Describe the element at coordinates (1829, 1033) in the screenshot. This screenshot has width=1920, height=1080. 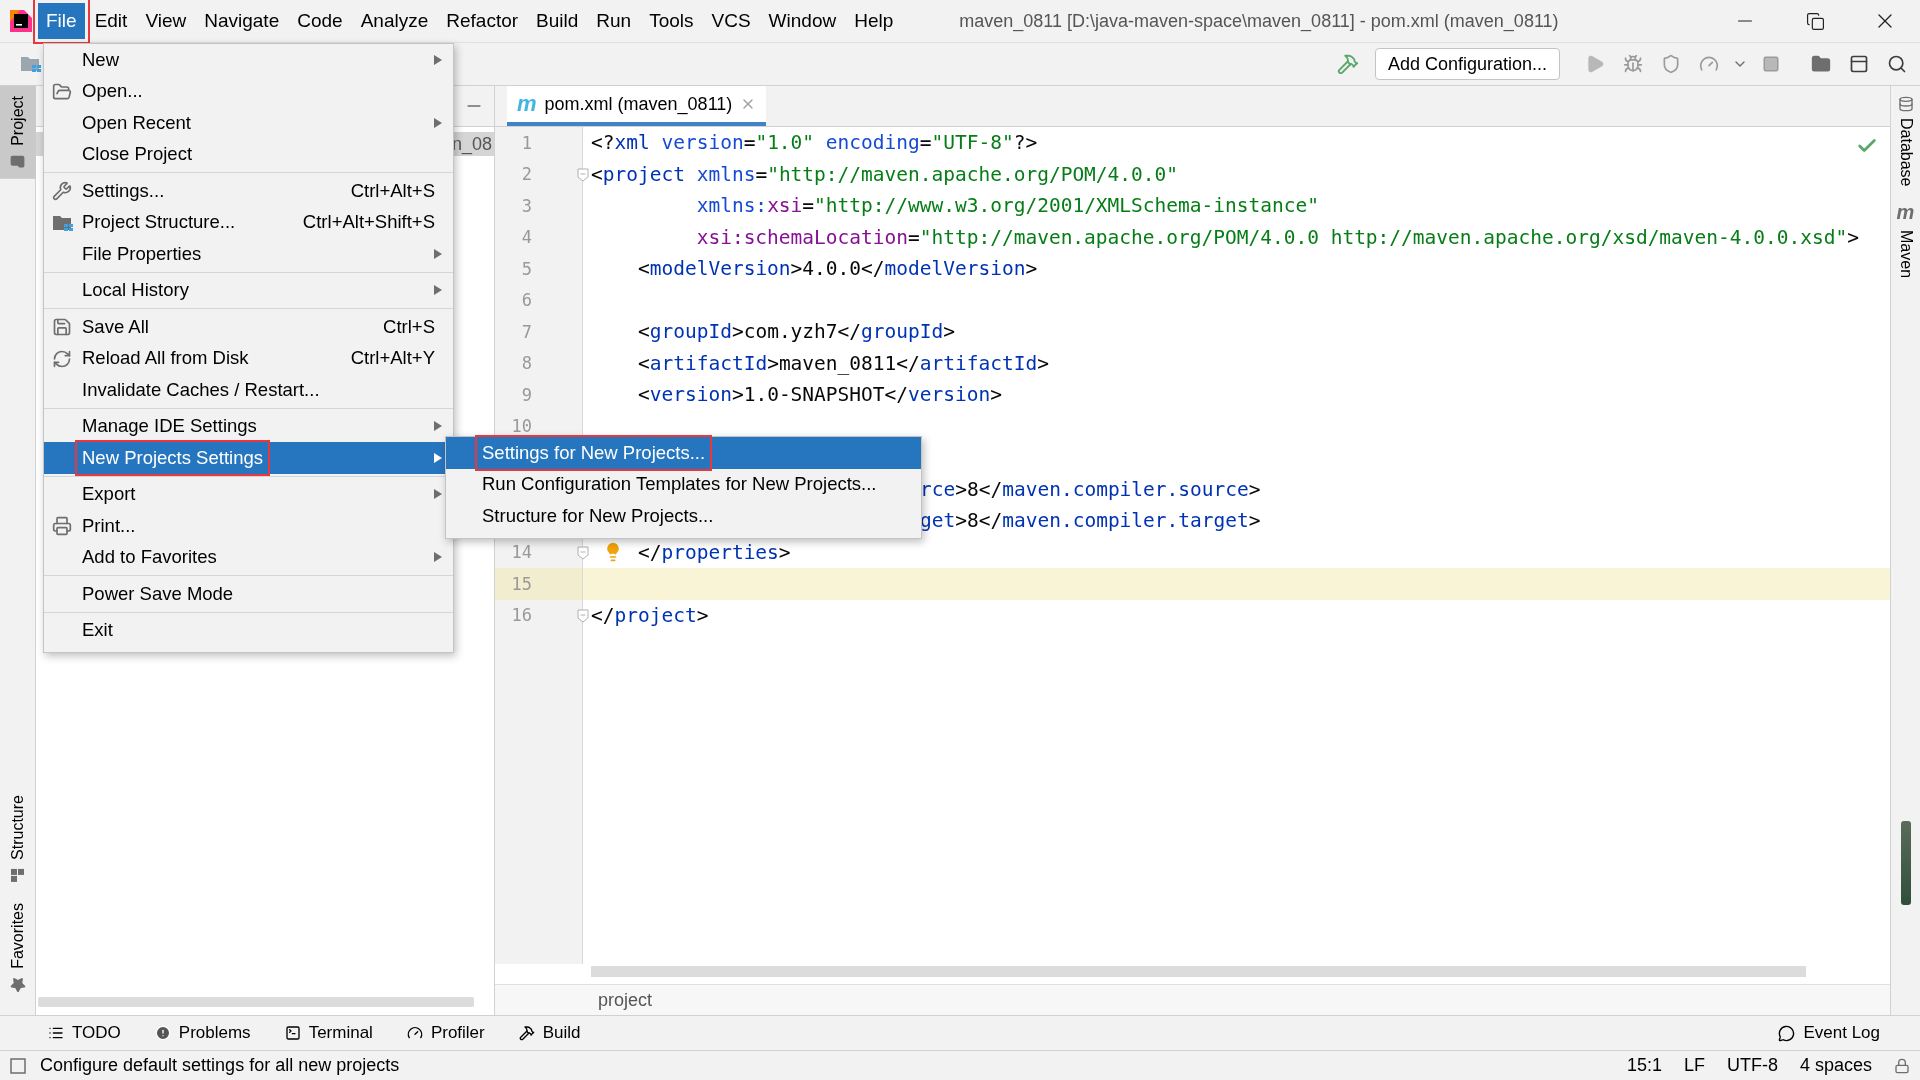
I see `tool-window-button: Event Log` at that location.